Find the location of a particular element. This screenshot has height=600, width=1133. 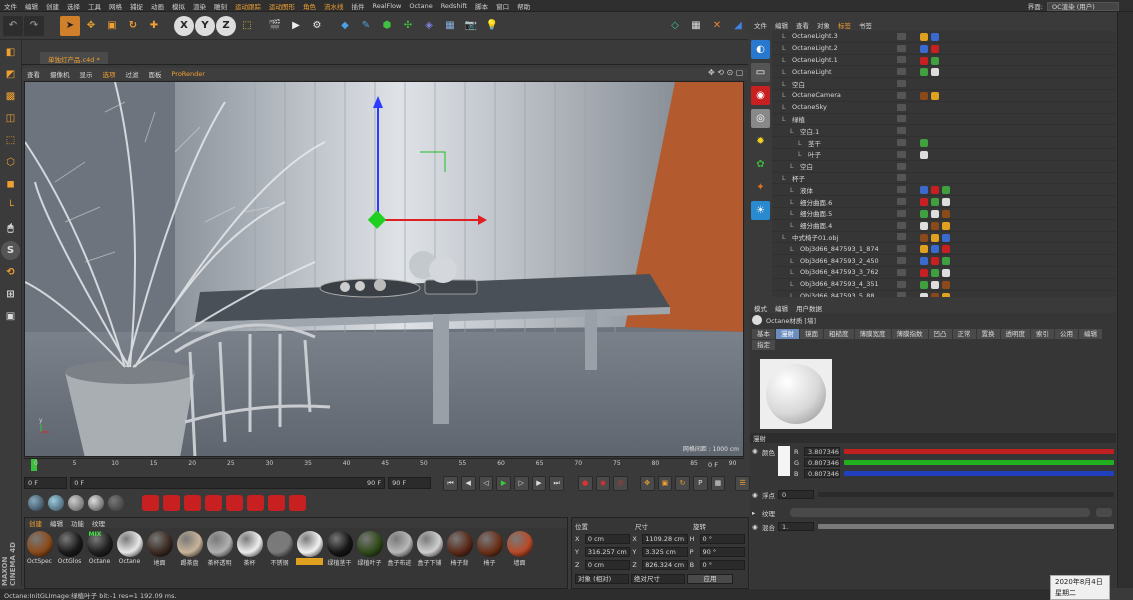

texture-more-button is located at coordinates (1104, 512).